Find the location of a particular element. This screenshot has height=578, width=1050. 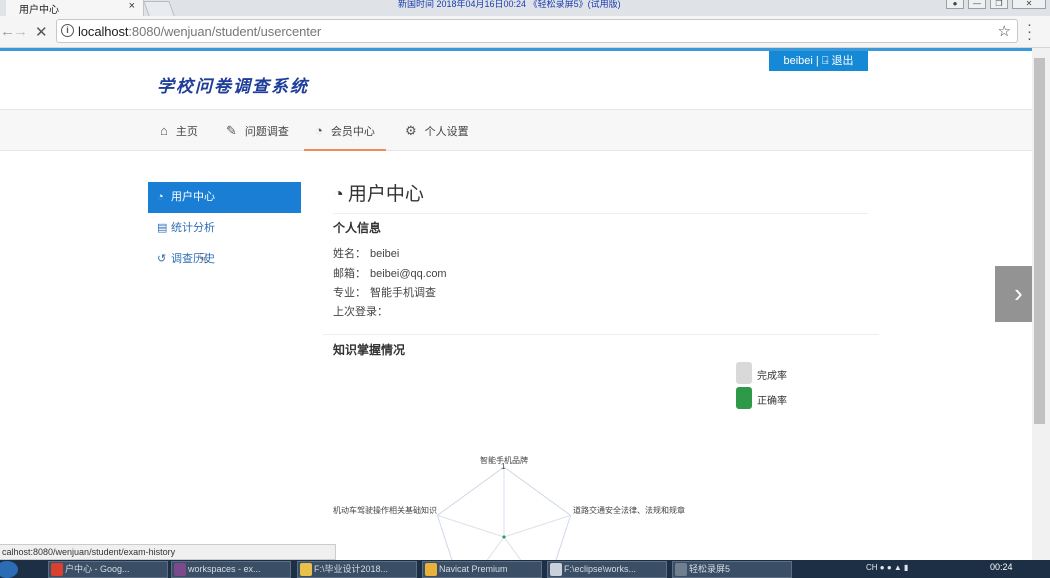

legend-item: 正确率 is located at coordinates (776, 399).